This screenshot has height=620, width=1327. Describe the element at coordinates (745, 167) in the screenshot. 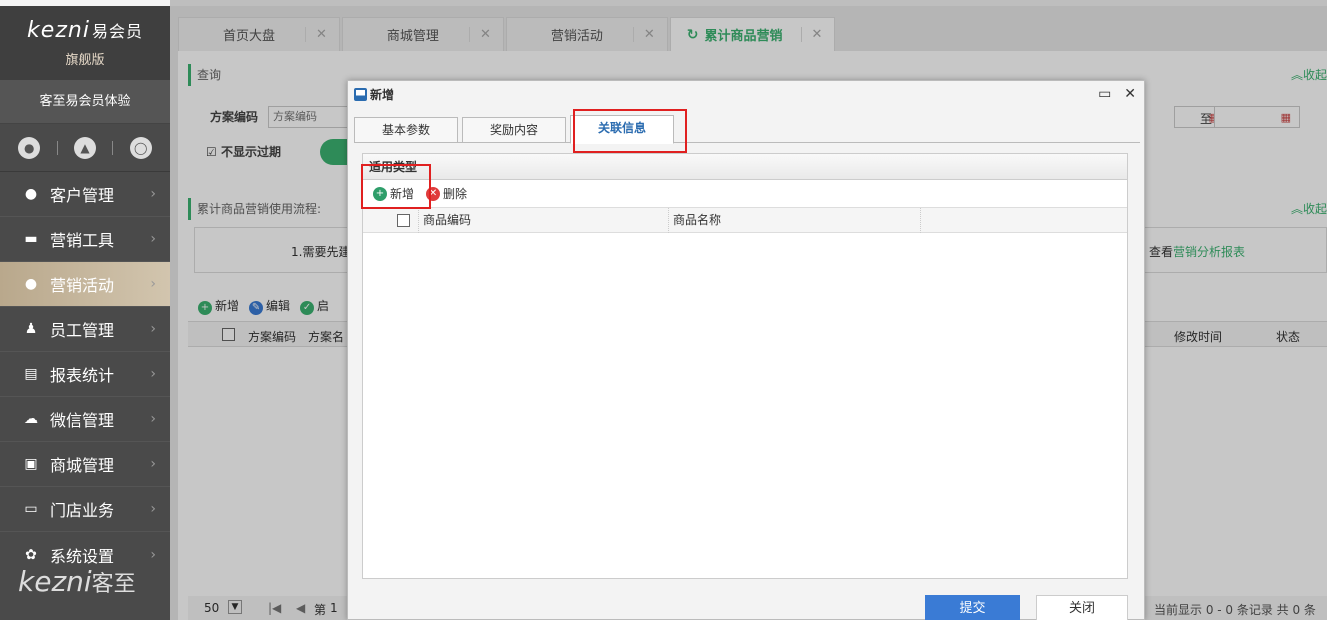

I see `section-title: 适用类型` at that location.